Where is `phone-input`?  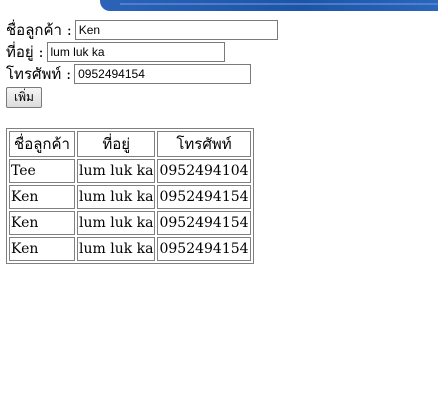
phone-input is located at coordinates (163, 74).